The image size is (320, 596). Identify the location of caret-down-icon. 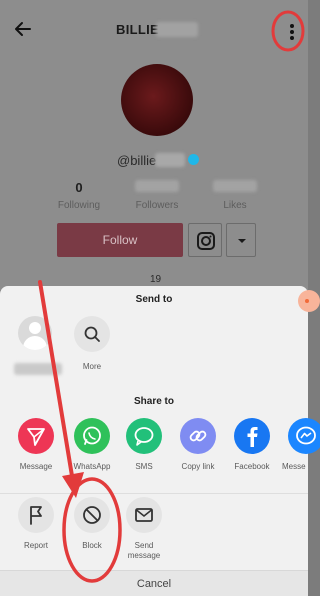
(242, 241).